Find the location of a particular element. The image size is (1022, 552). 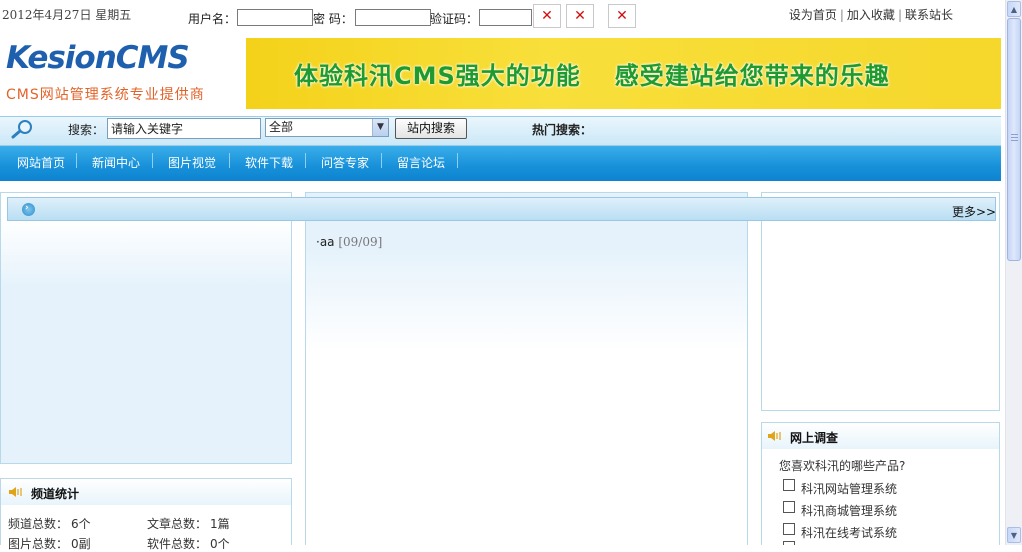

nav-item-forum: 留言论坛 is located at coordinates (421, 162).